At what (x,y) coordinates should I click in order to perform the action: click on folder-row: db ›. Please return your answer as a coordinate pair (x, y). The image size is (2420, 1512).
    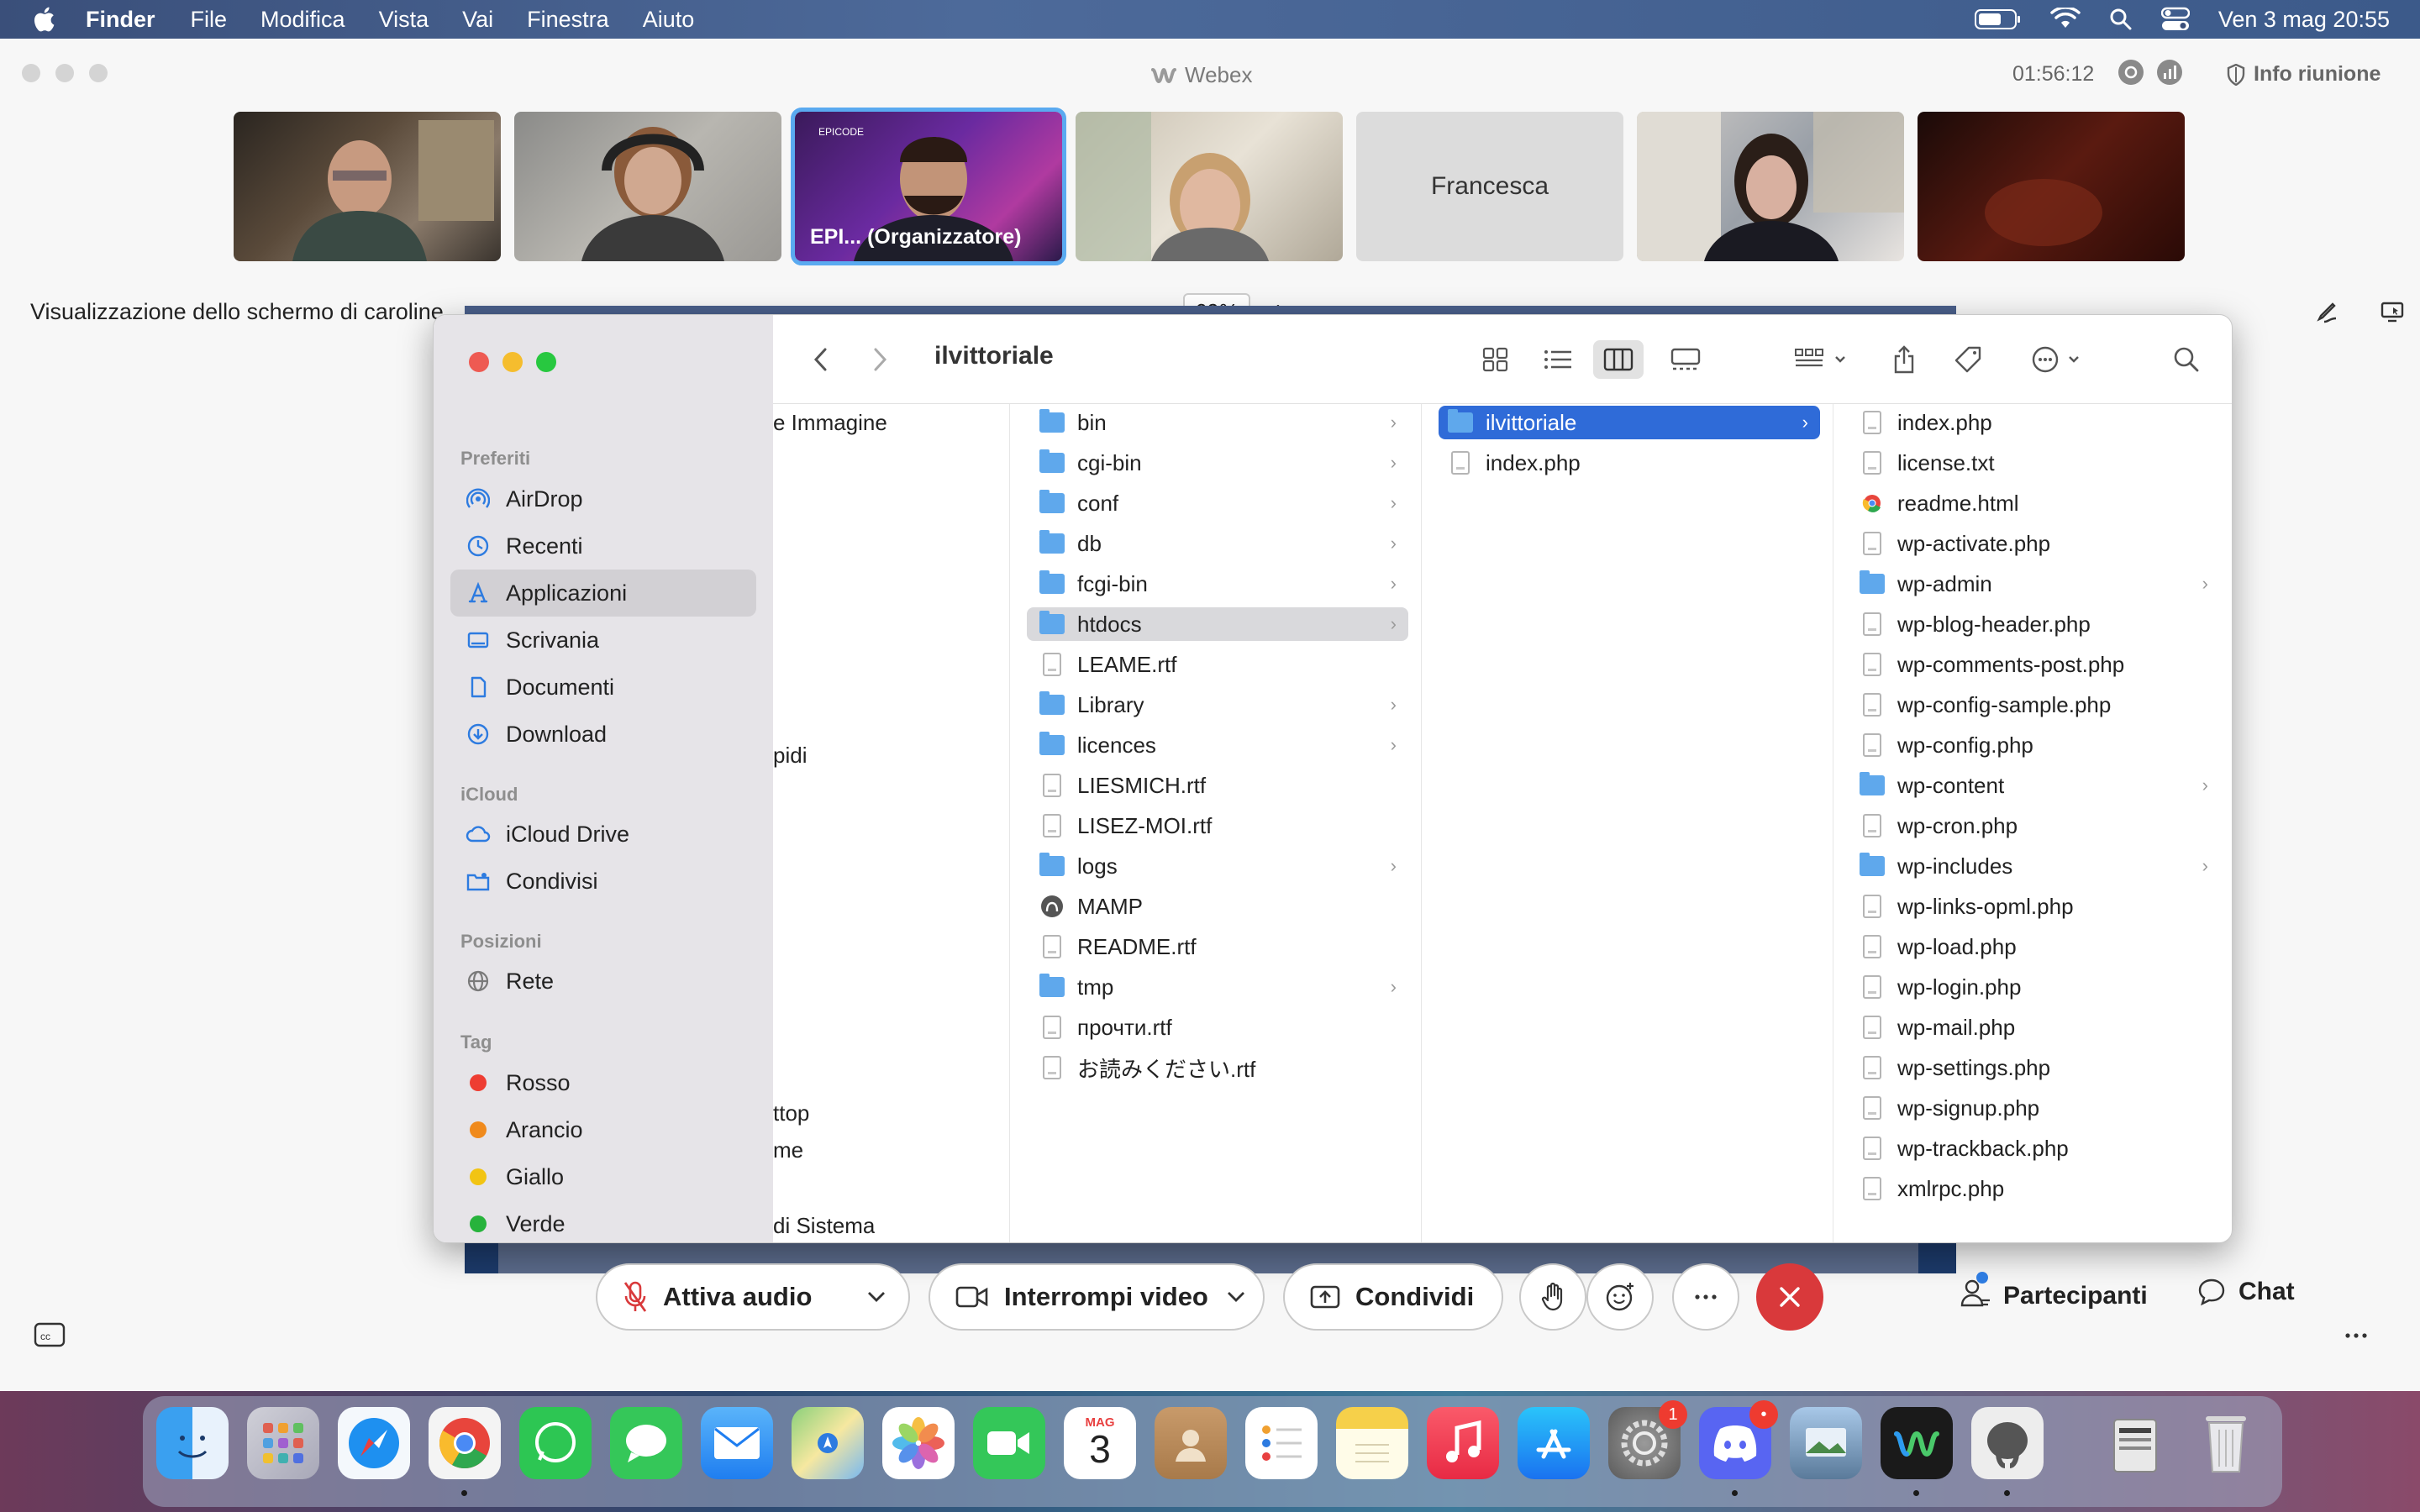
    Looking at the image, I should click on (1217, 543).